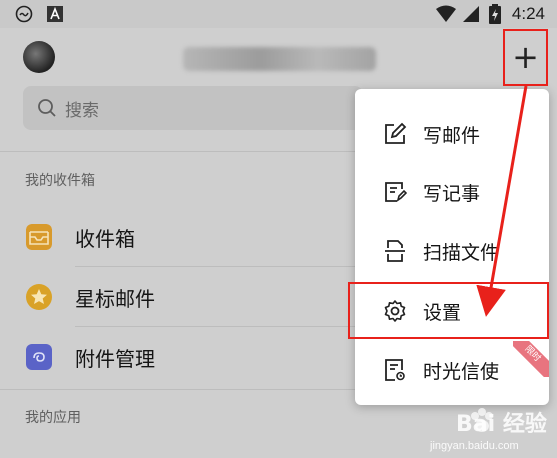 The image size is (557, 458). Describe the element at coordinates (501, 424) in the screenshot. I see `watermark-text: Bai 经验` at that location.